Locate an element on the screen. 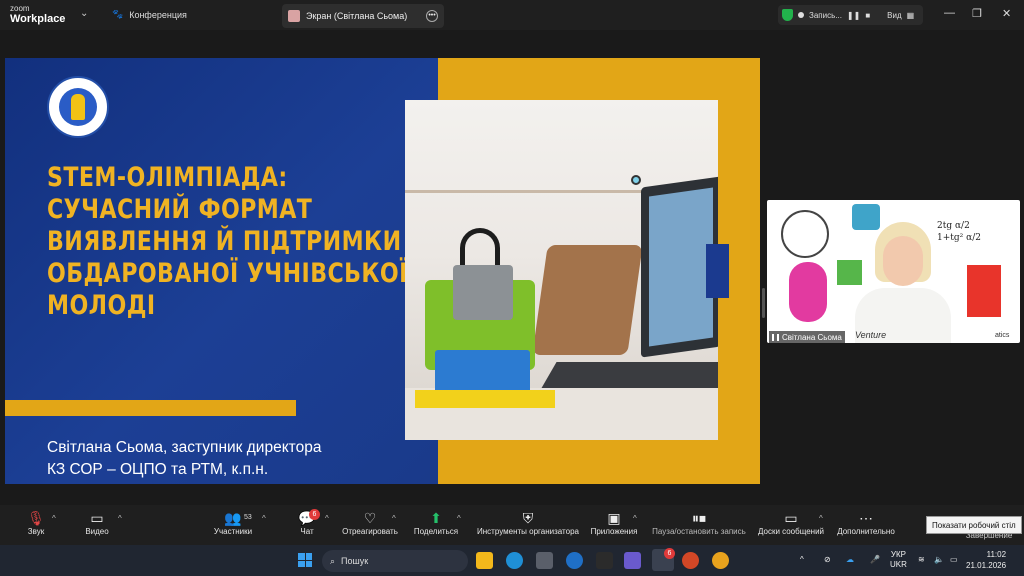 Image resolution: width=1024 pixels, height=576 pixels. zoom-logo: zoom Workplace is located at coordinates (38, 14).